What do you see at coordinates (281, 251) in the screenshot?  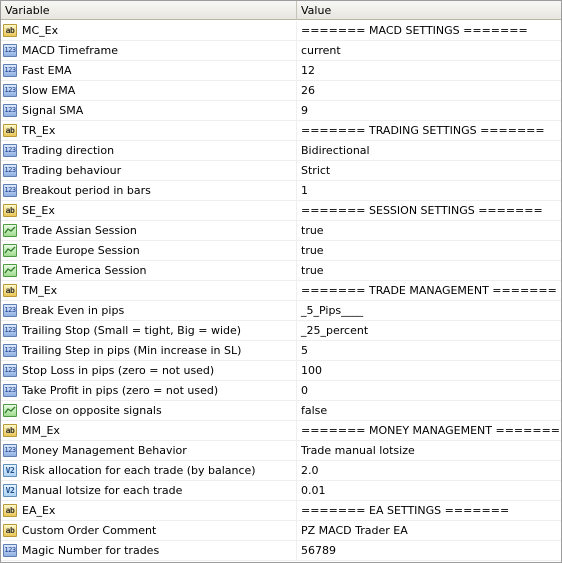 I see `parameter-row: Trade Europe Session true` at bounding box center [281, 251].